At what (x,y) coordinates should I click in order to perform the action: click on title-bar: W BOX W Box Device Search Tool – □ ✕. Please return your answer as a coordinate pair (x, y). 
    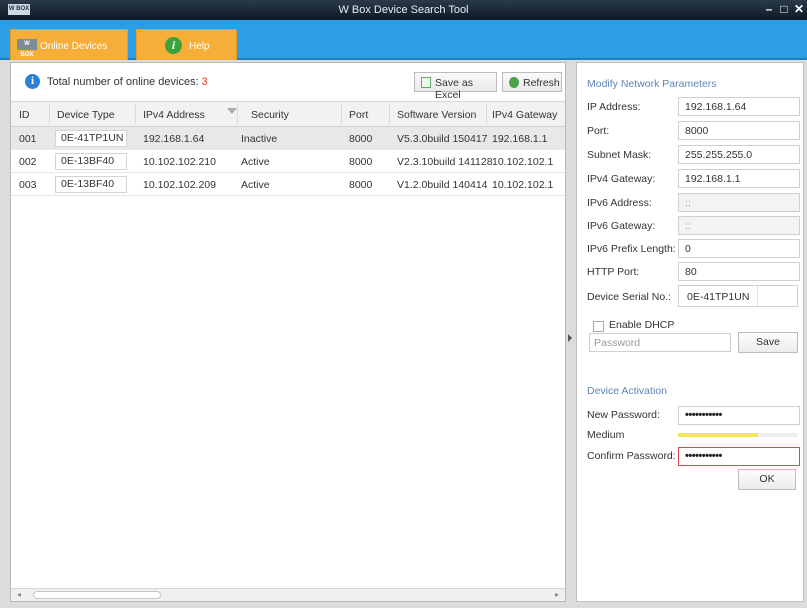
    Looking at the image, I should click on (403, 10).